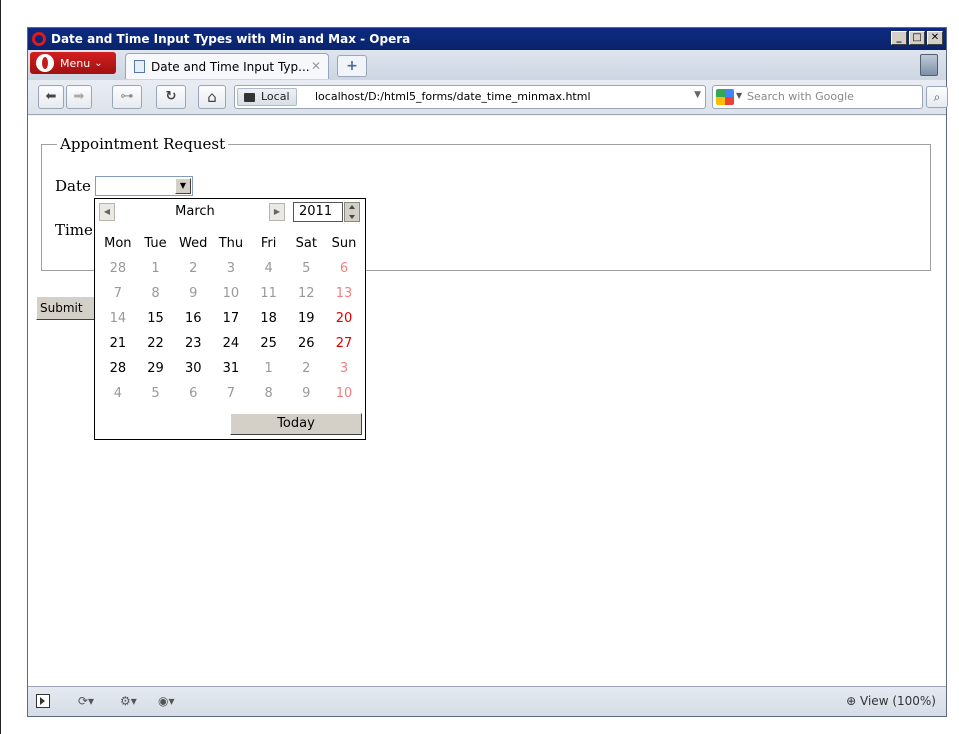 The height and width of the screenshot is (734, 959). Describe the element at coordinates (306, 293) in the screenshot. I see `day-cell: 12` at that location.